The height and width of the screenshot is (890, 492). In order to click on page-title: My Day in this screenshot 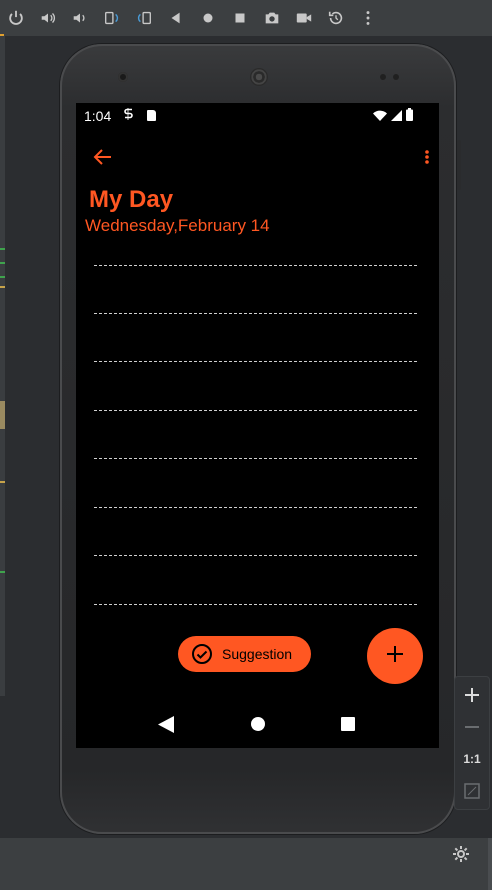, I will do `click(131, 199)`.